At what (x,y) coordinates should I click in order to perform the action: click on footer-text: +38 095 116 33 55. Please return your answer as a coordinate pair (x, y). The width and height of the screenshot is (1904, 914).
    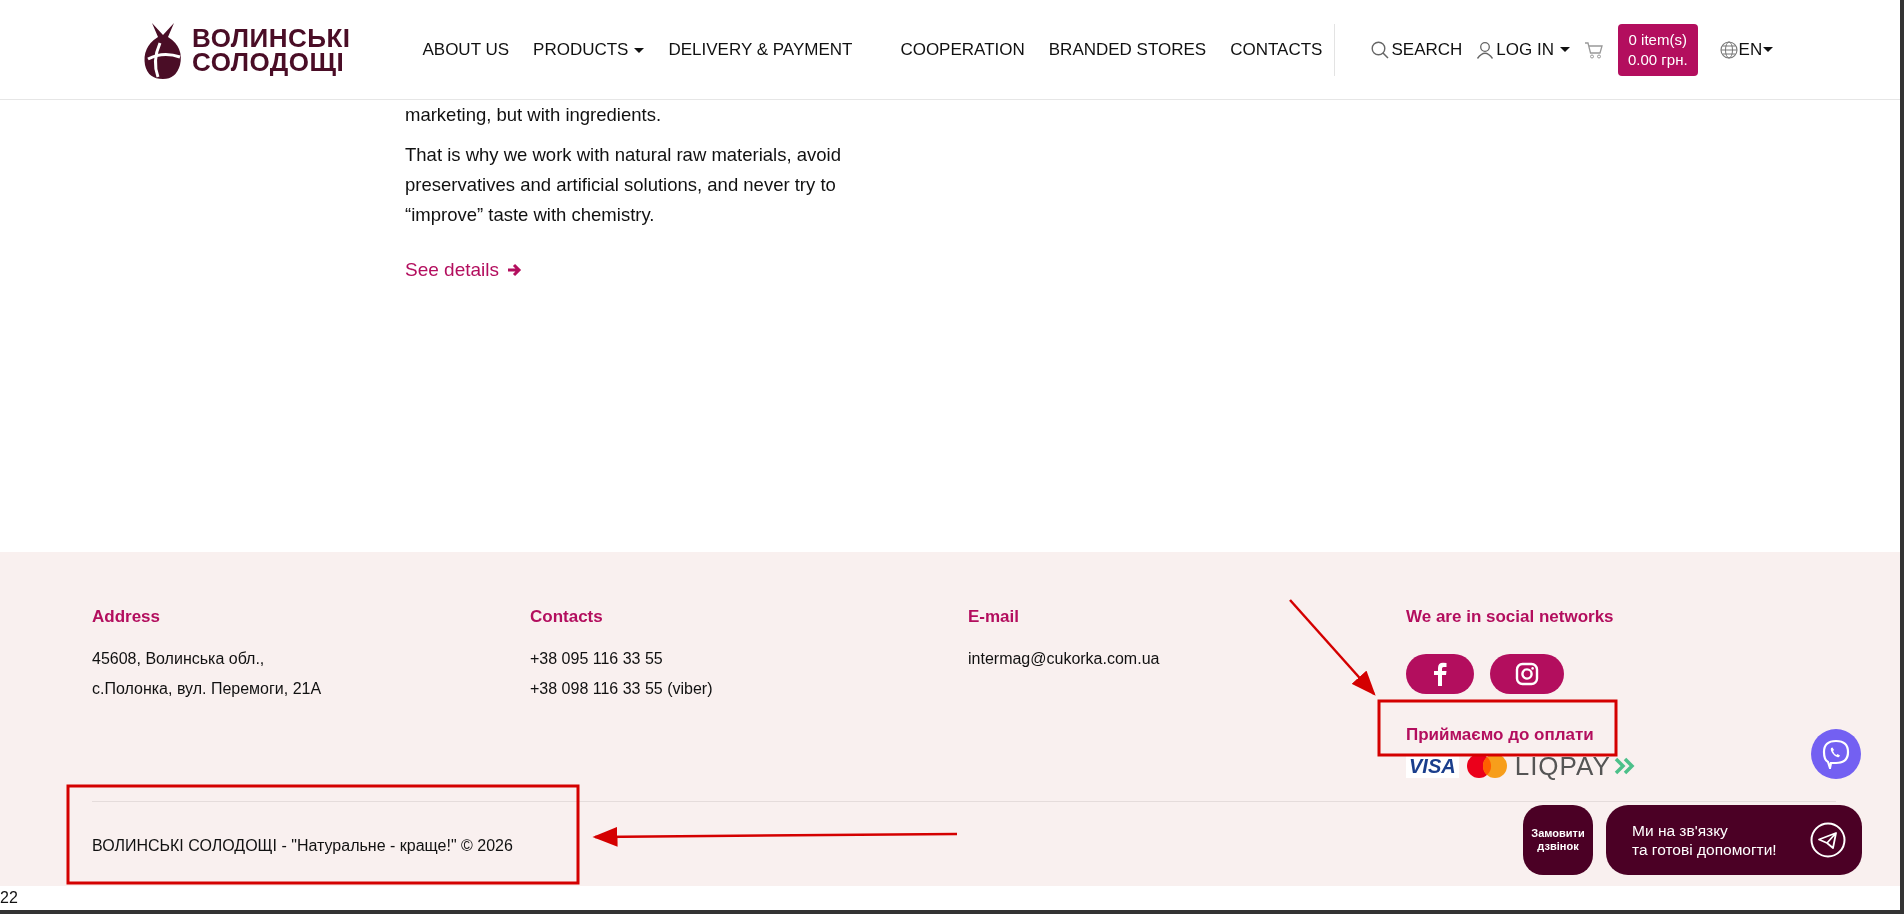
    Looking at the image, I should click on (597, 658).